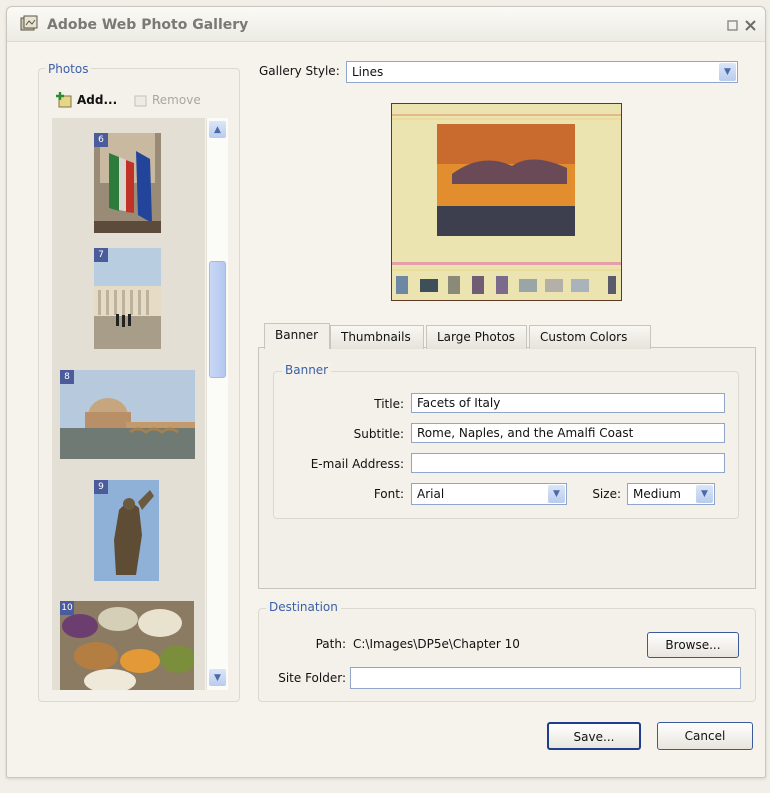 The height and width of the screenshot is (793, 770). Describe the element at coordinates (217, 404) in the screenshot. I see `photo-list-scrollbar: ▲ ▼` at that location.